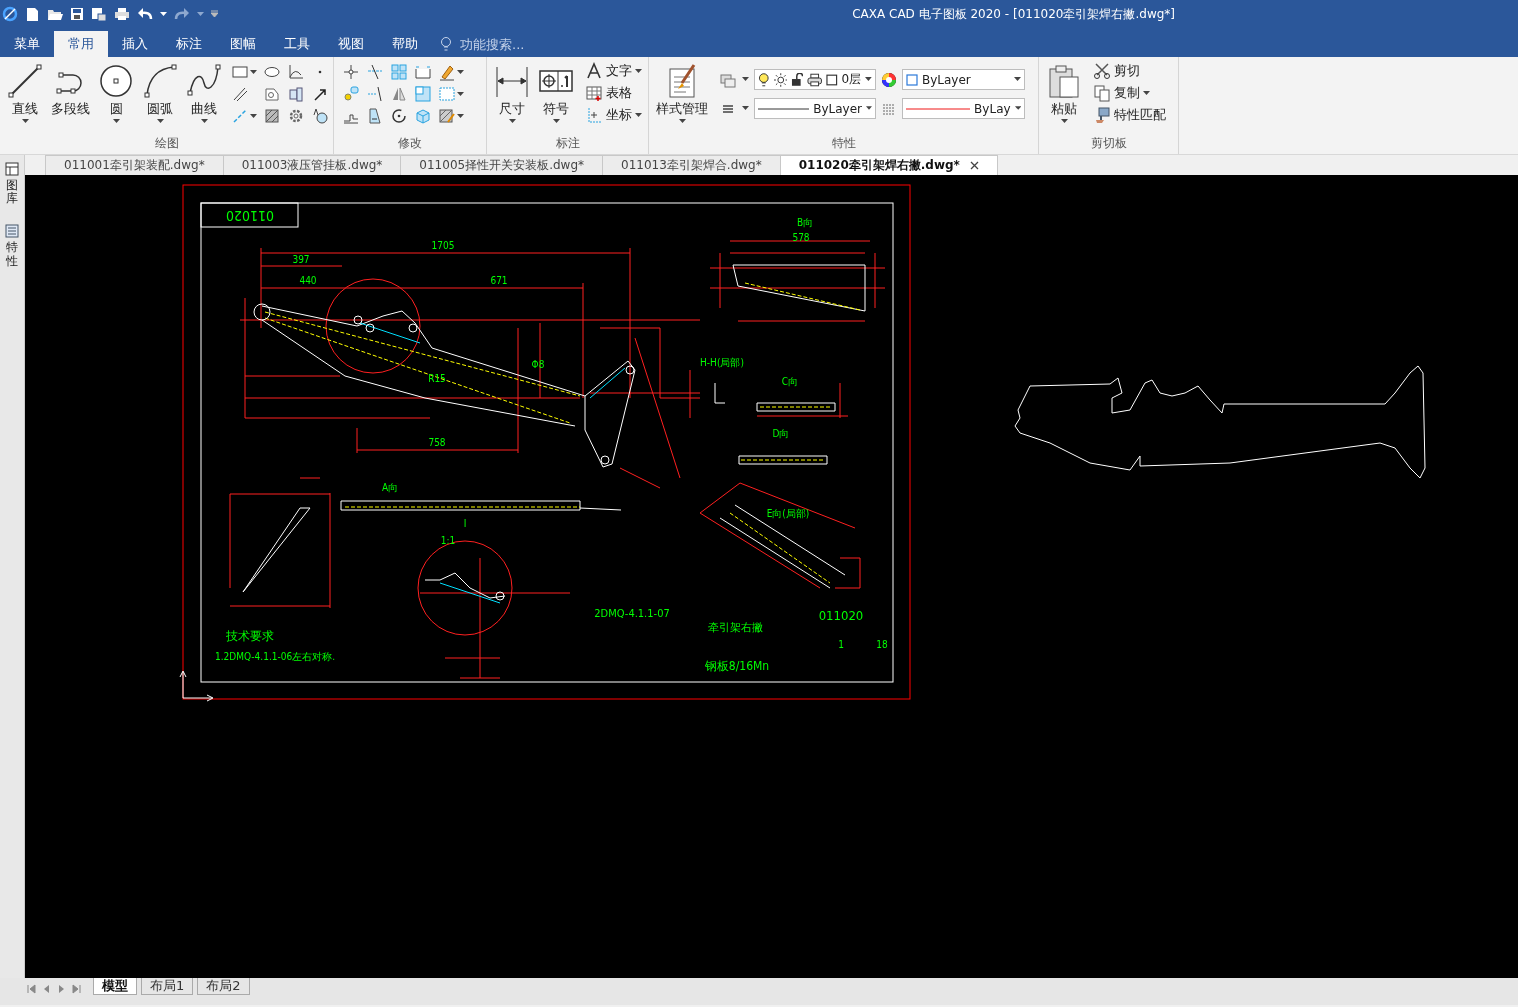 This screenshot has width=1518, height=1007. Describe the element at coordinates (61, 989) in the screenshot. I see `next-icon` at that location.